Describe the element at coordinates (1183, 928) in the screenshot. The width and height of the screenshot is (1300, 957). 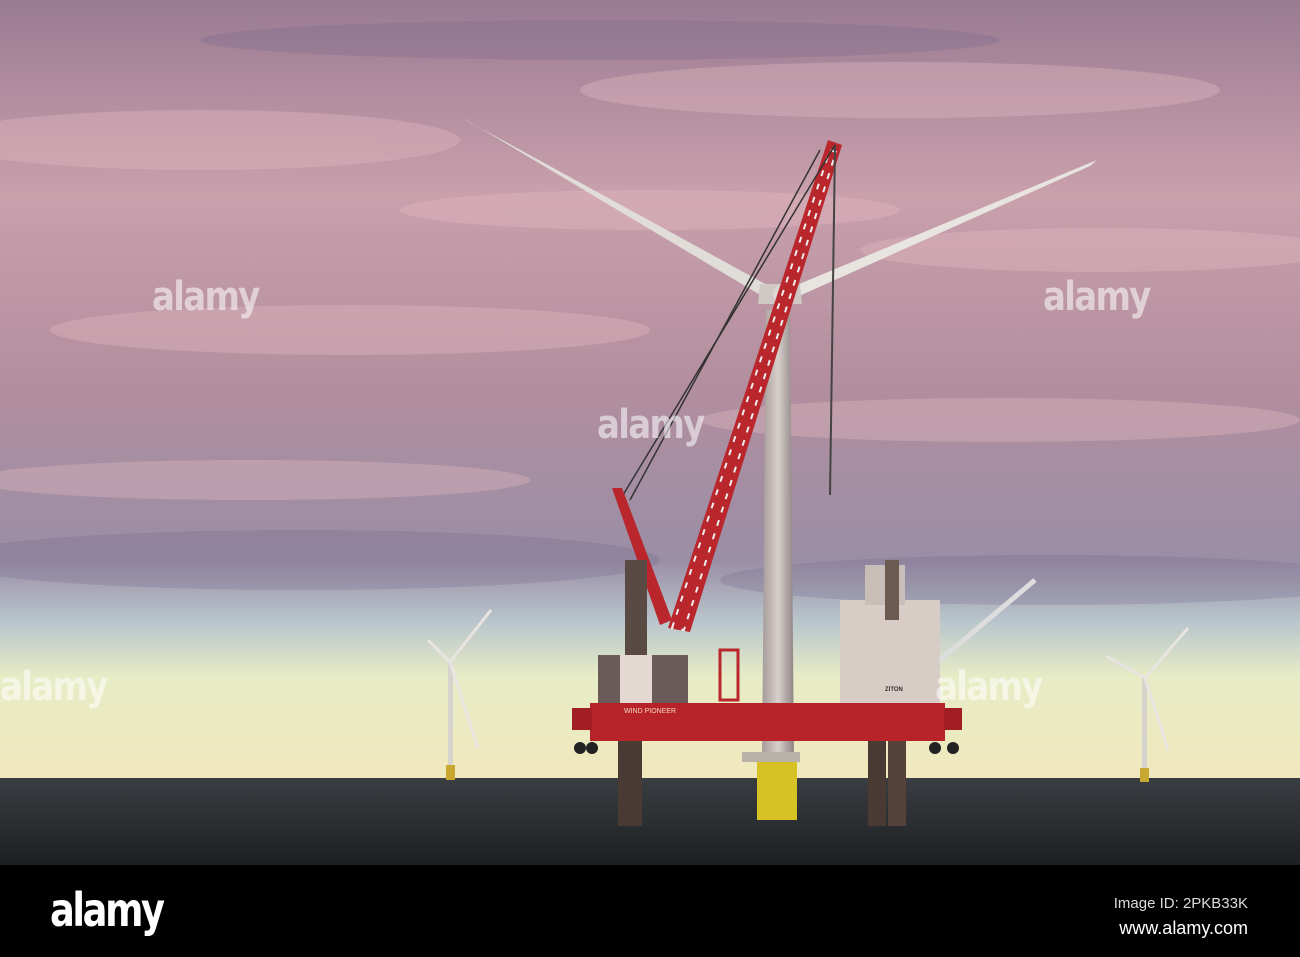
I see `site-url: www.alamy.com` at that location.